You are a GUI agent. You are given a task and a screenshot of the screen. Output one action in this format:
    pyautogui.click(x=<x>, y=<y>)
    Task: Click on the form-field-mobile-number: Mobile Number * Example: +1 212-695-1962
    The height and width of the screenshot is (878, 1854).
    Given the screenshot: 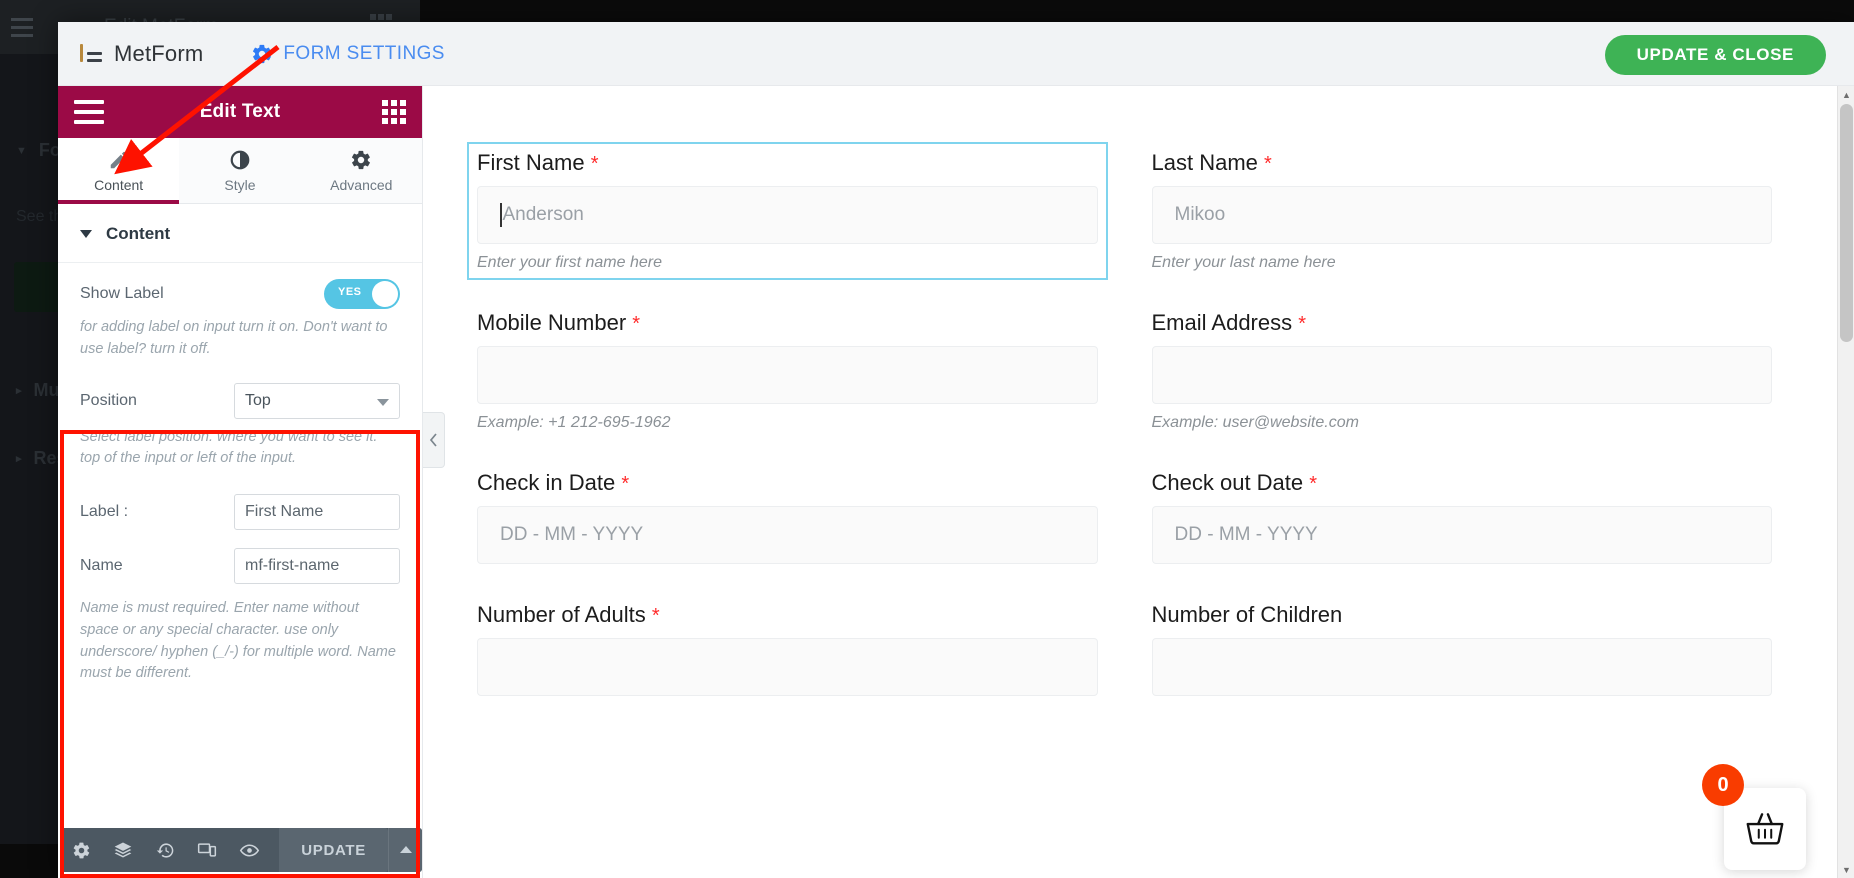 What is the action you would take?
    pyautogui.click(x=787, y=371)
    